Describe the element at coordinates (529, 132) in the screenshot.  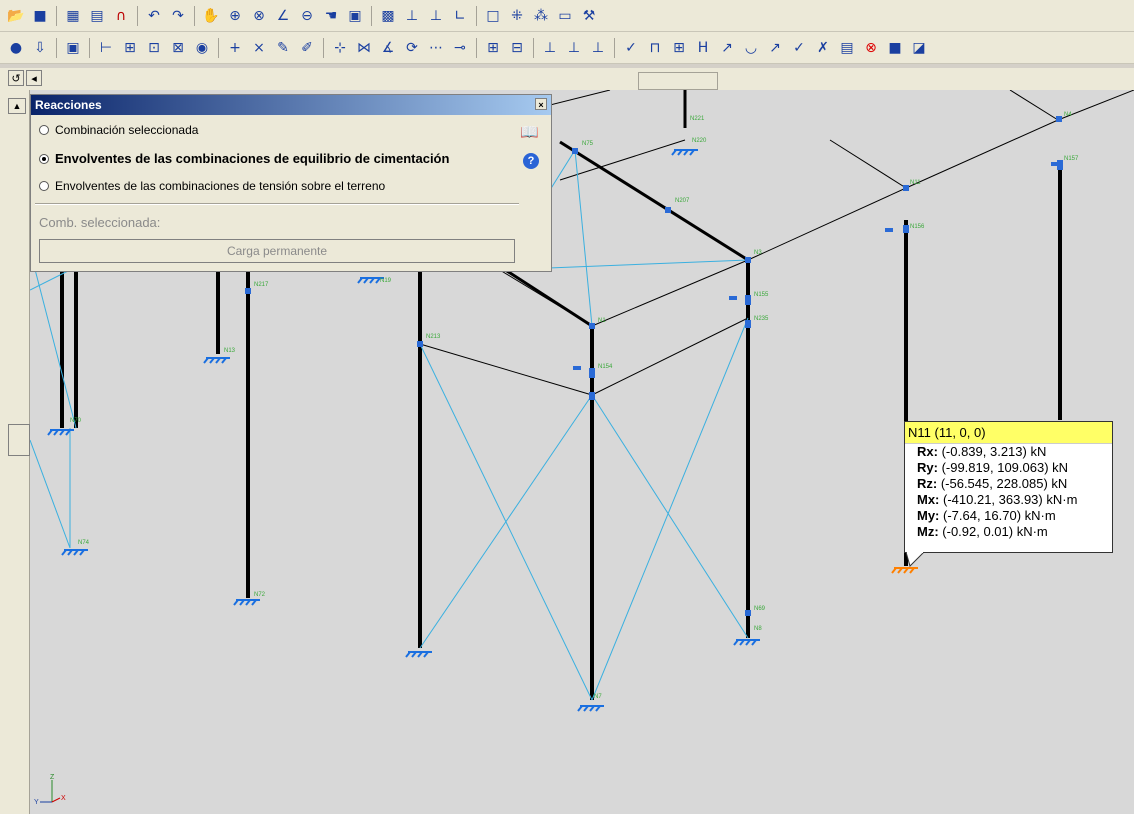
I see `book-icon: 📖` at that location.